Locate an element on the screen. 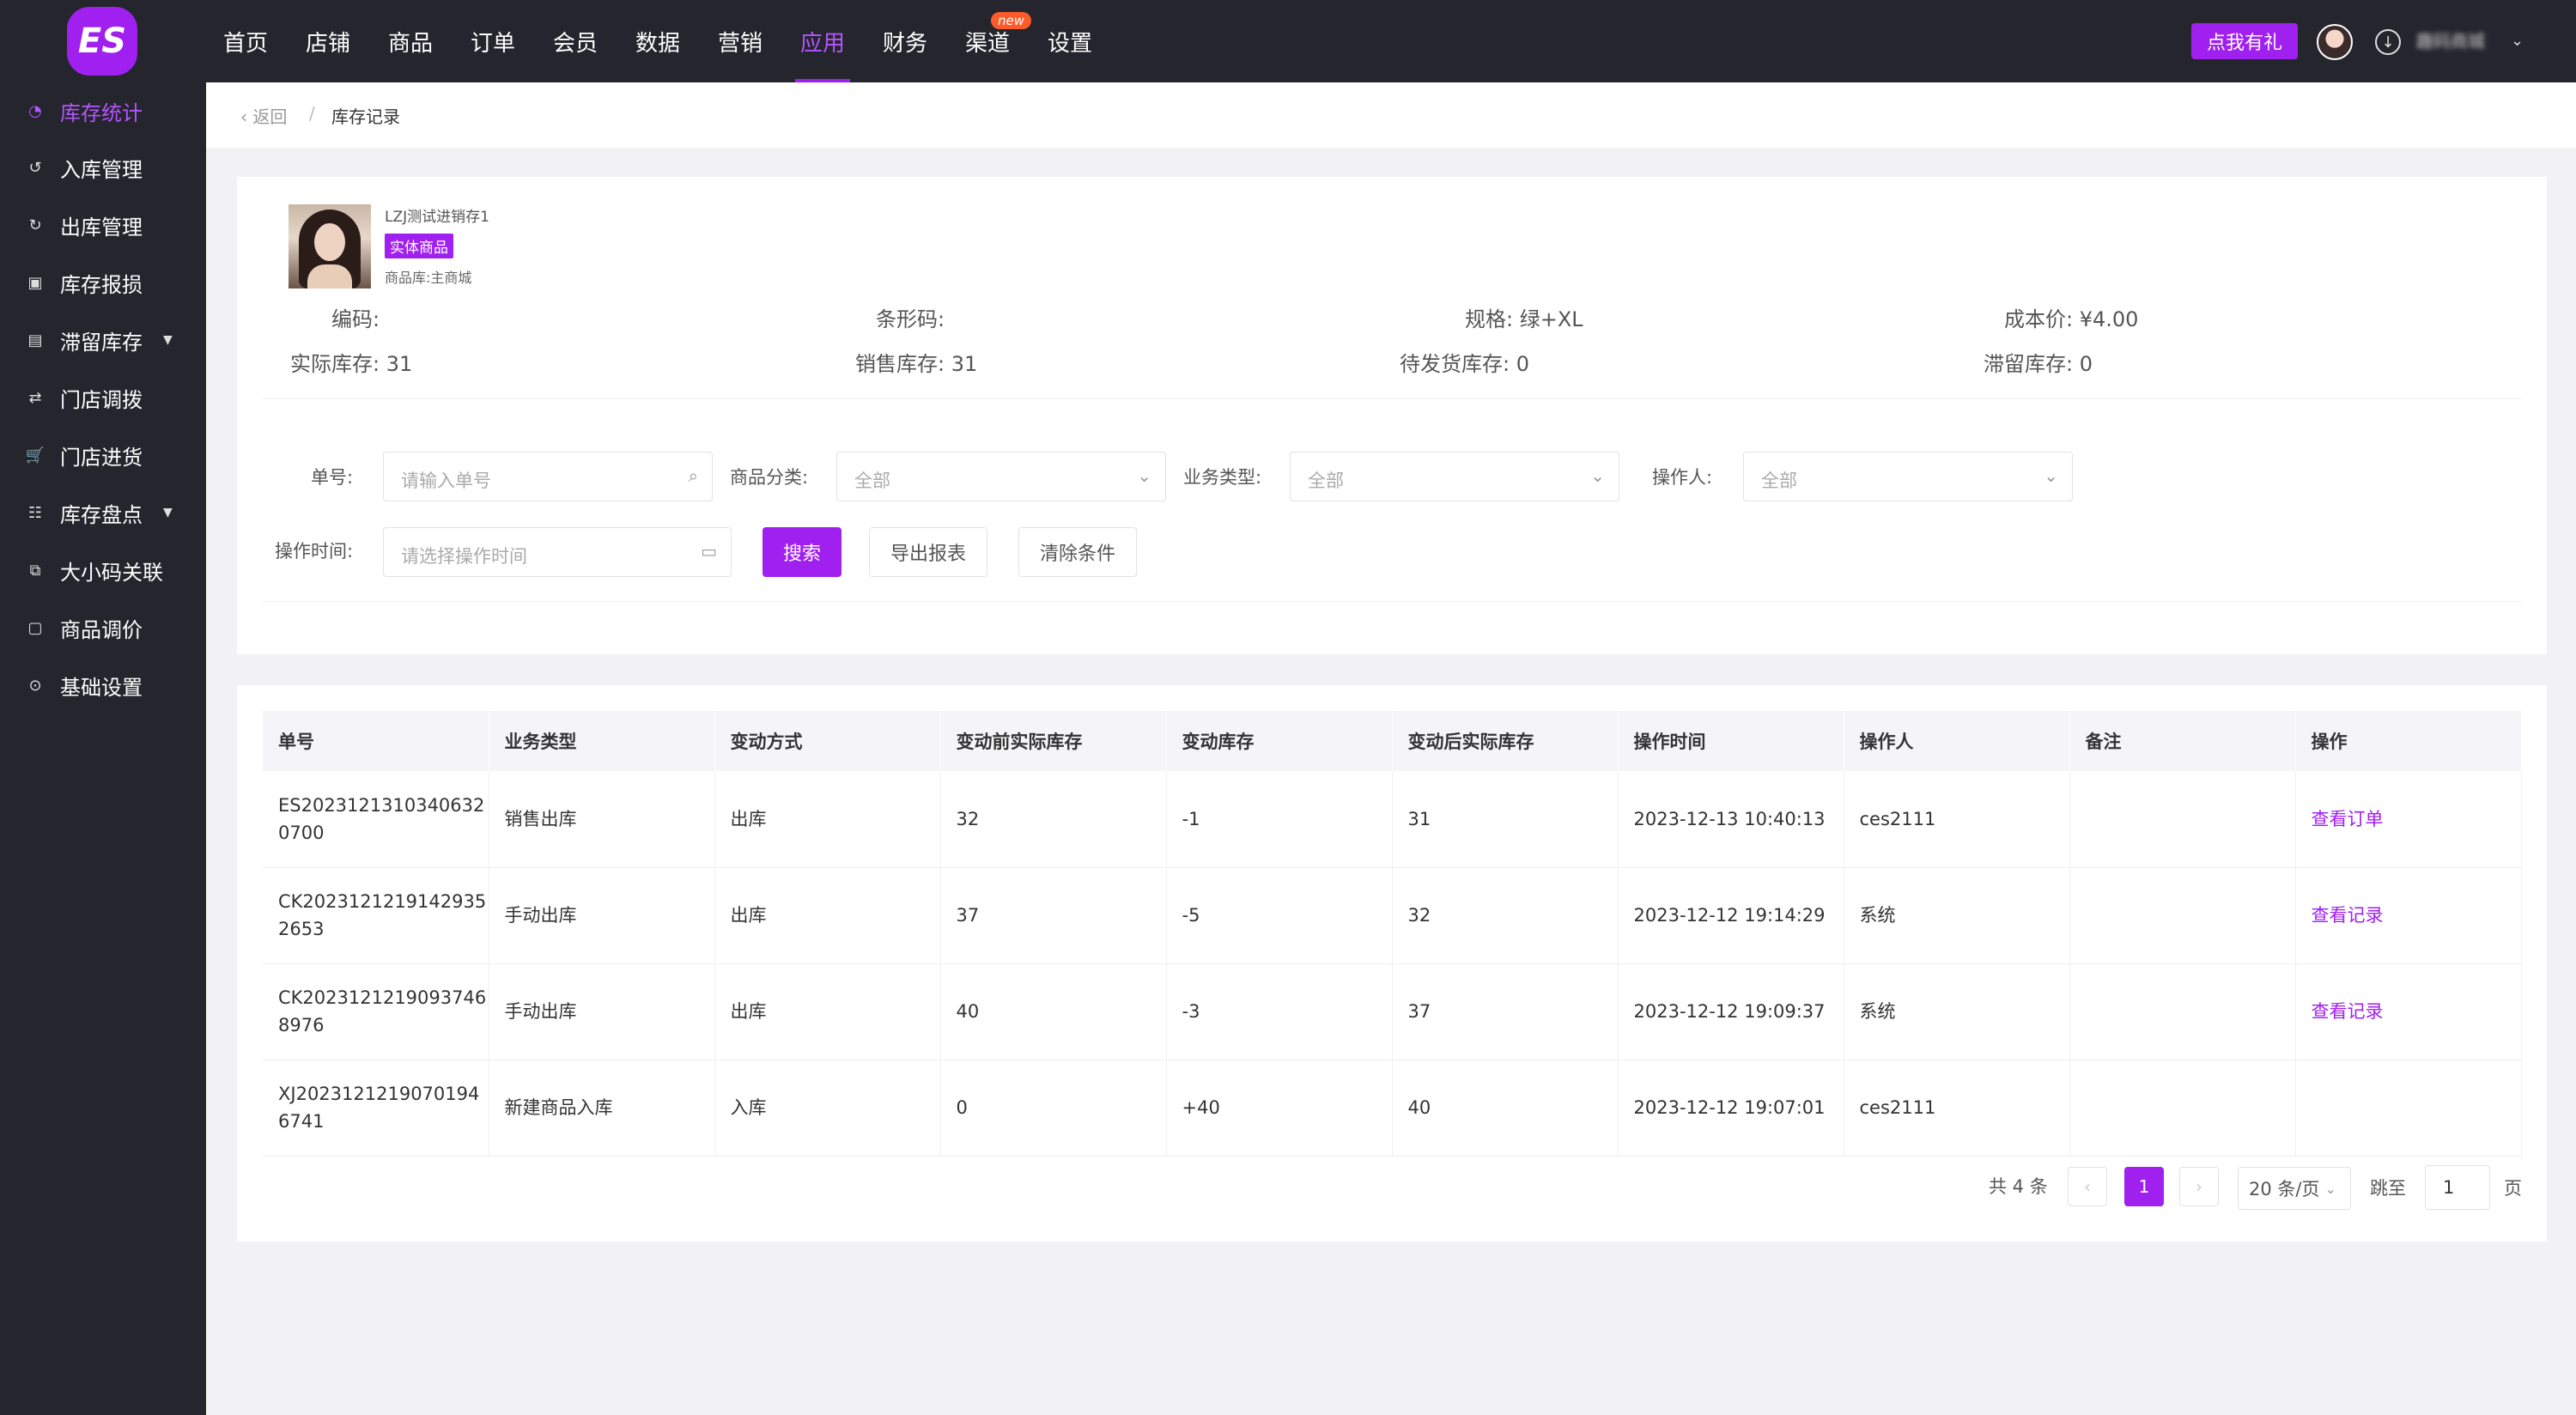 This screenshot has height=1415, width=2576. jump-input: 1 is located at coordinates (2457, 1187).